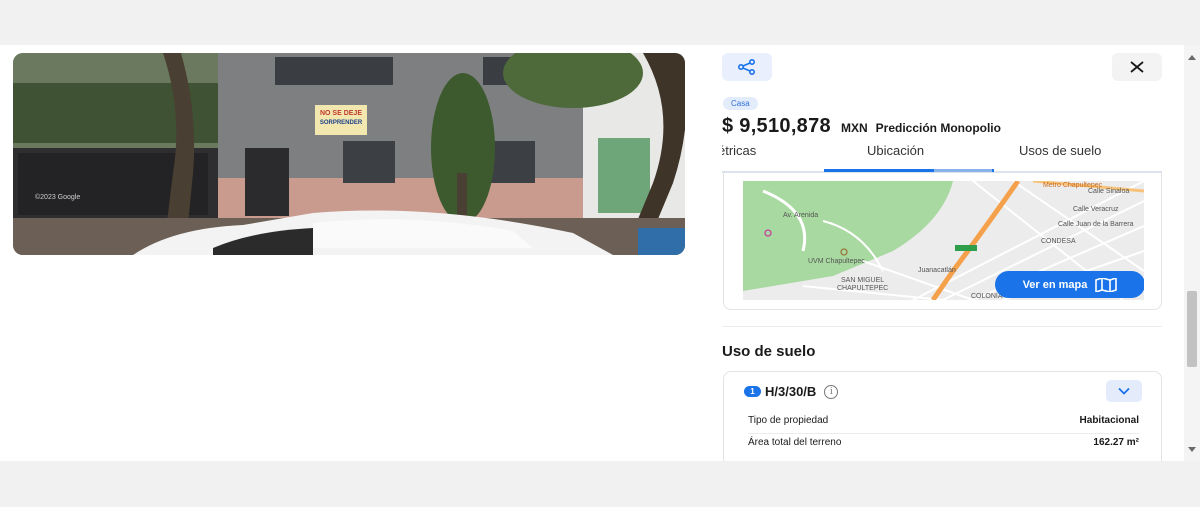  What do you see at coordinates (938, 128) in the screenshot?
I see `price-note: Predicción Monopolio` at bounding box center [938, 128].